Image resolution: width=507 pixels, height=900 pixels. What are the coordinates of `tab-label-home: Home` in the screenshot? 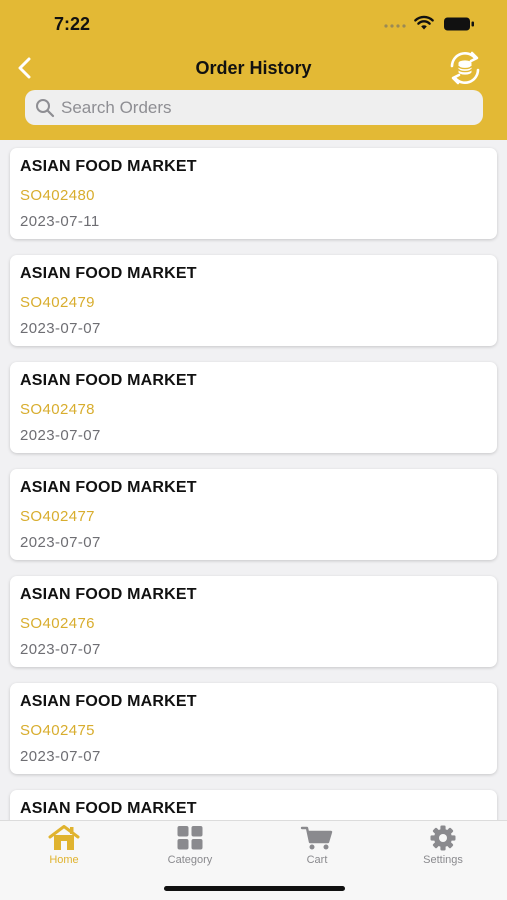 It's located at (64, 860).